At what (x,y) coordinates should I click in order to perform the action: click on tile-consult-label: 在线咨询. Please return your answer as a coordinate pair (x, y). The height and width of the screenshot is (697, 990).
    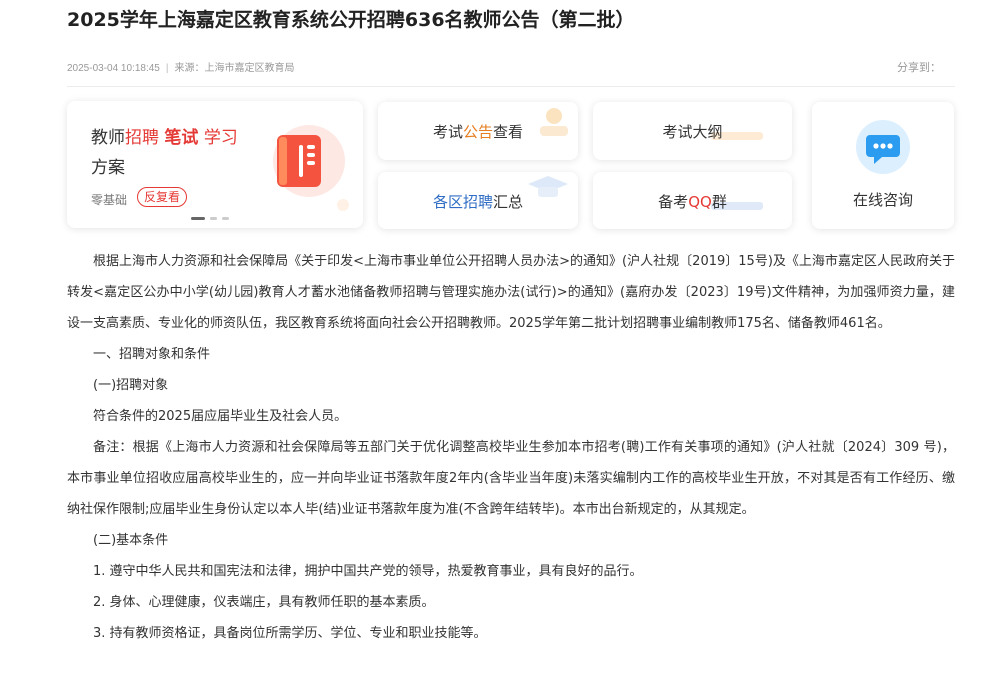
    Looking at the image, I should click on (882, 200).